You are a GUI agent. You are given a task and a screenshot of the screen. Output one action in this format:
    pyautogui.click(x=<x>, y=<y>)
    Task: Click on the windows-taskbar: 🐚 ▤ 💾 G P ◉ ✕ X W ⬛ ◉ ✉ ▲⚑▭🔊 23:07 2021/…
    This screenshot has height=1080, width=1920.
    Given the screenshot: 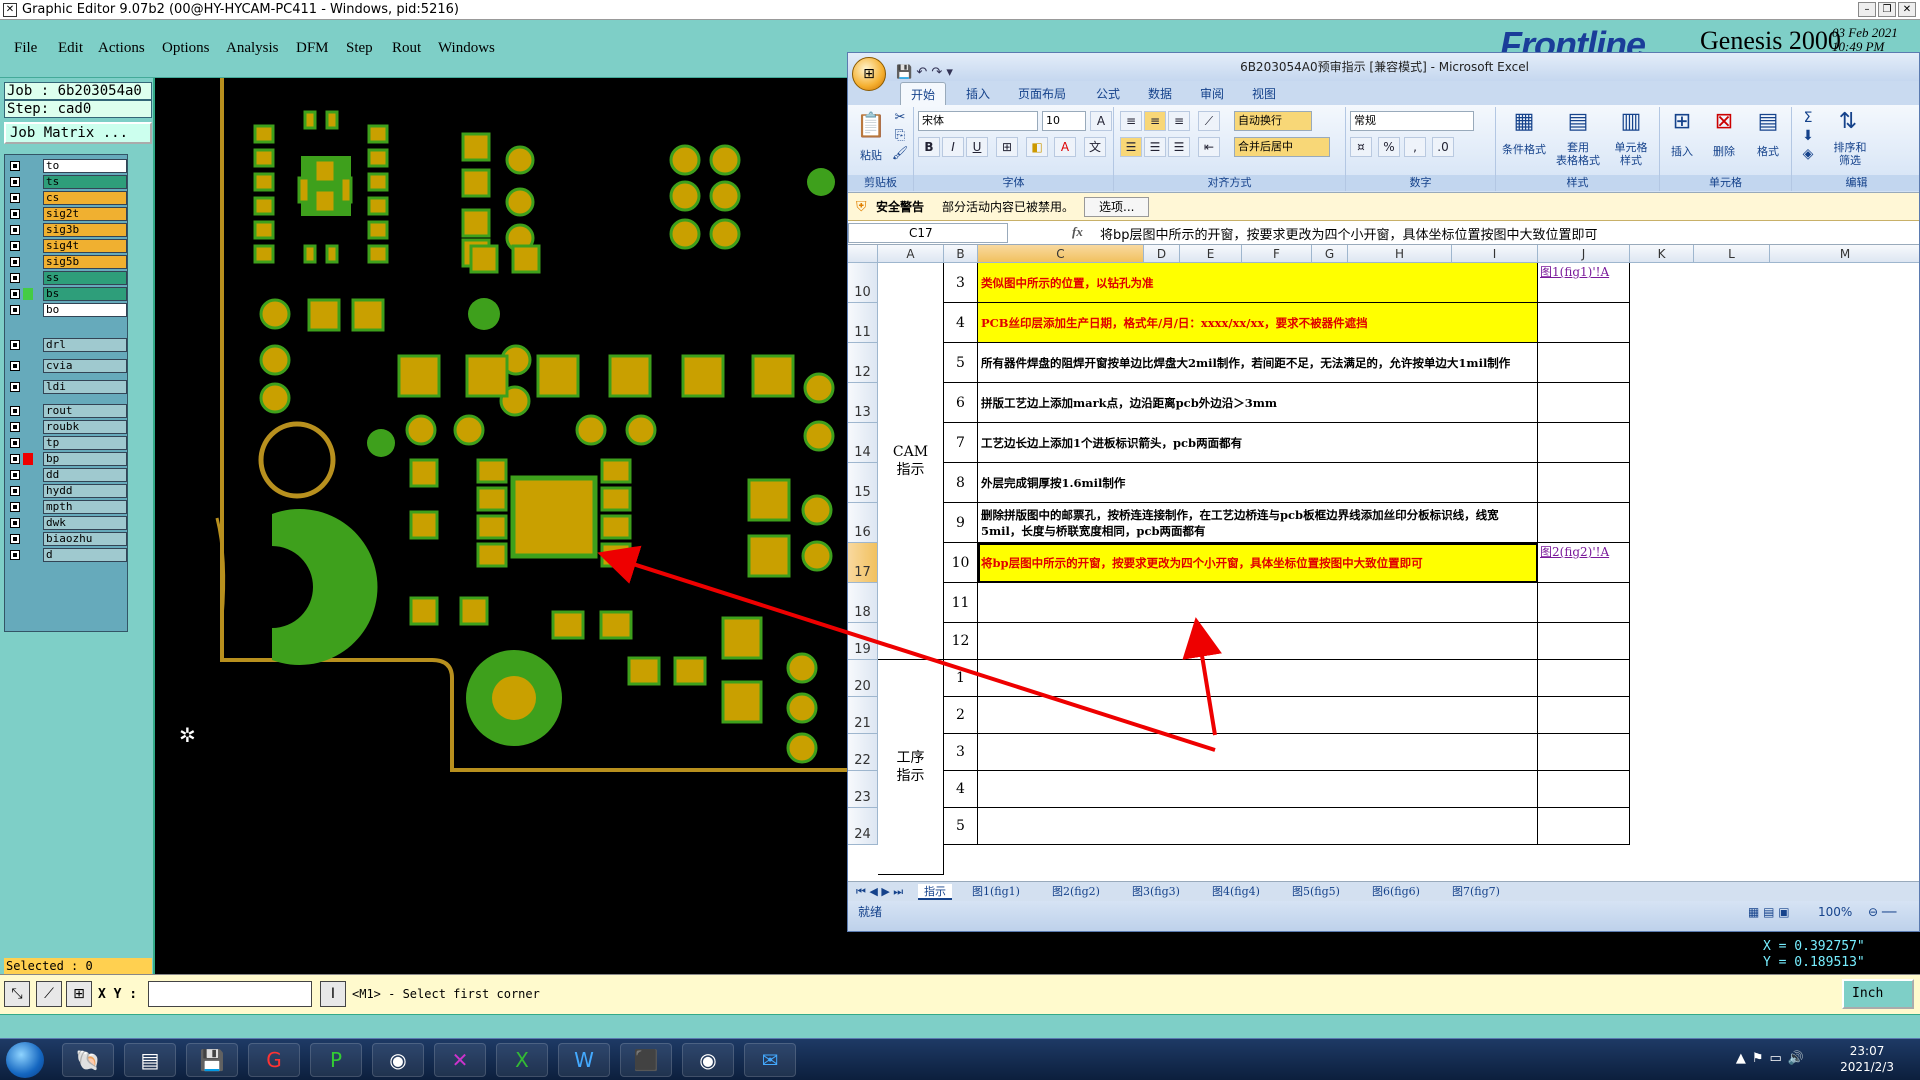 What is the action you would take?
    pyautogui.click(x=960, y=1059)
    